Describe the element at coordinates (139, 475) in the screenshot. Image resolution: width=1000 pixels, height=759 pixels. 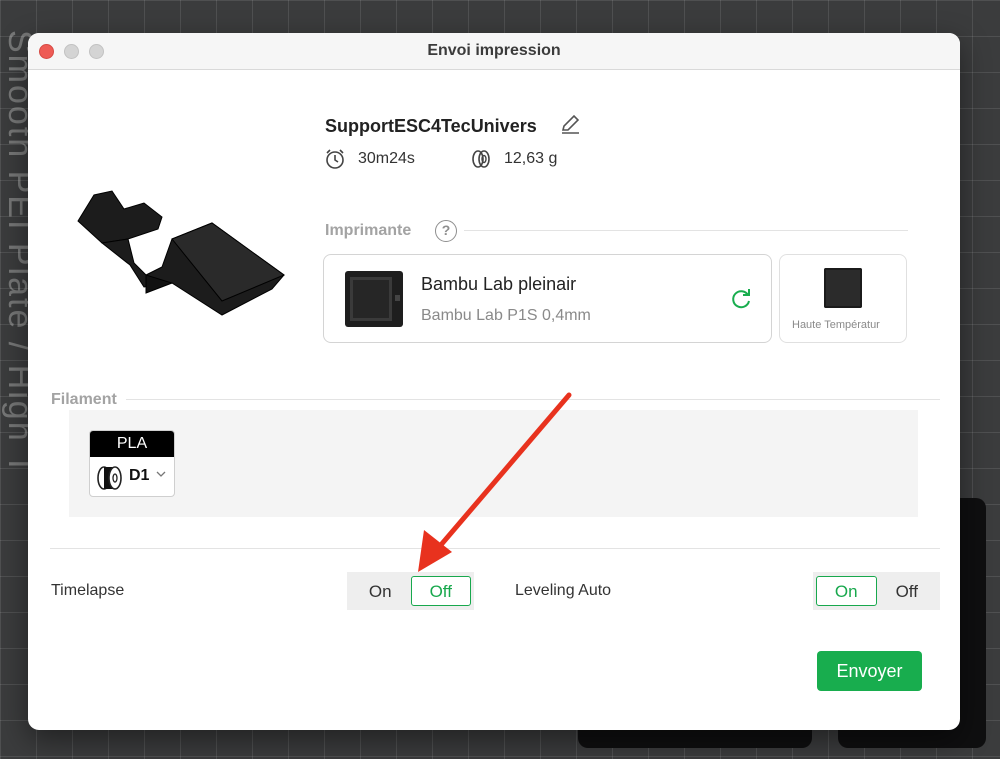
I see `ams-slot-label: D1` at that location.